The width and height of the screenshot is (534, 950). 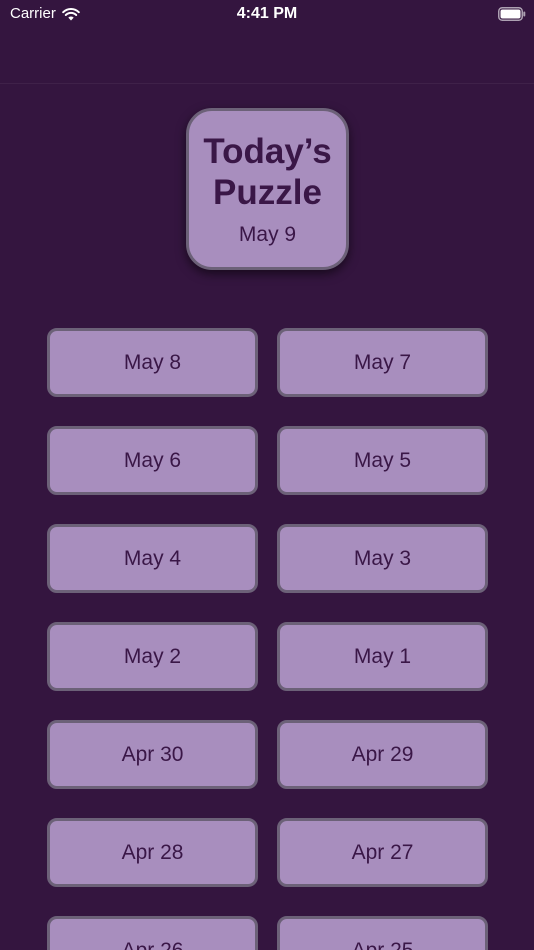 I want to click on todays-puzzle-button: Today’s Puzzle May 9, so click(x=267, y=189).